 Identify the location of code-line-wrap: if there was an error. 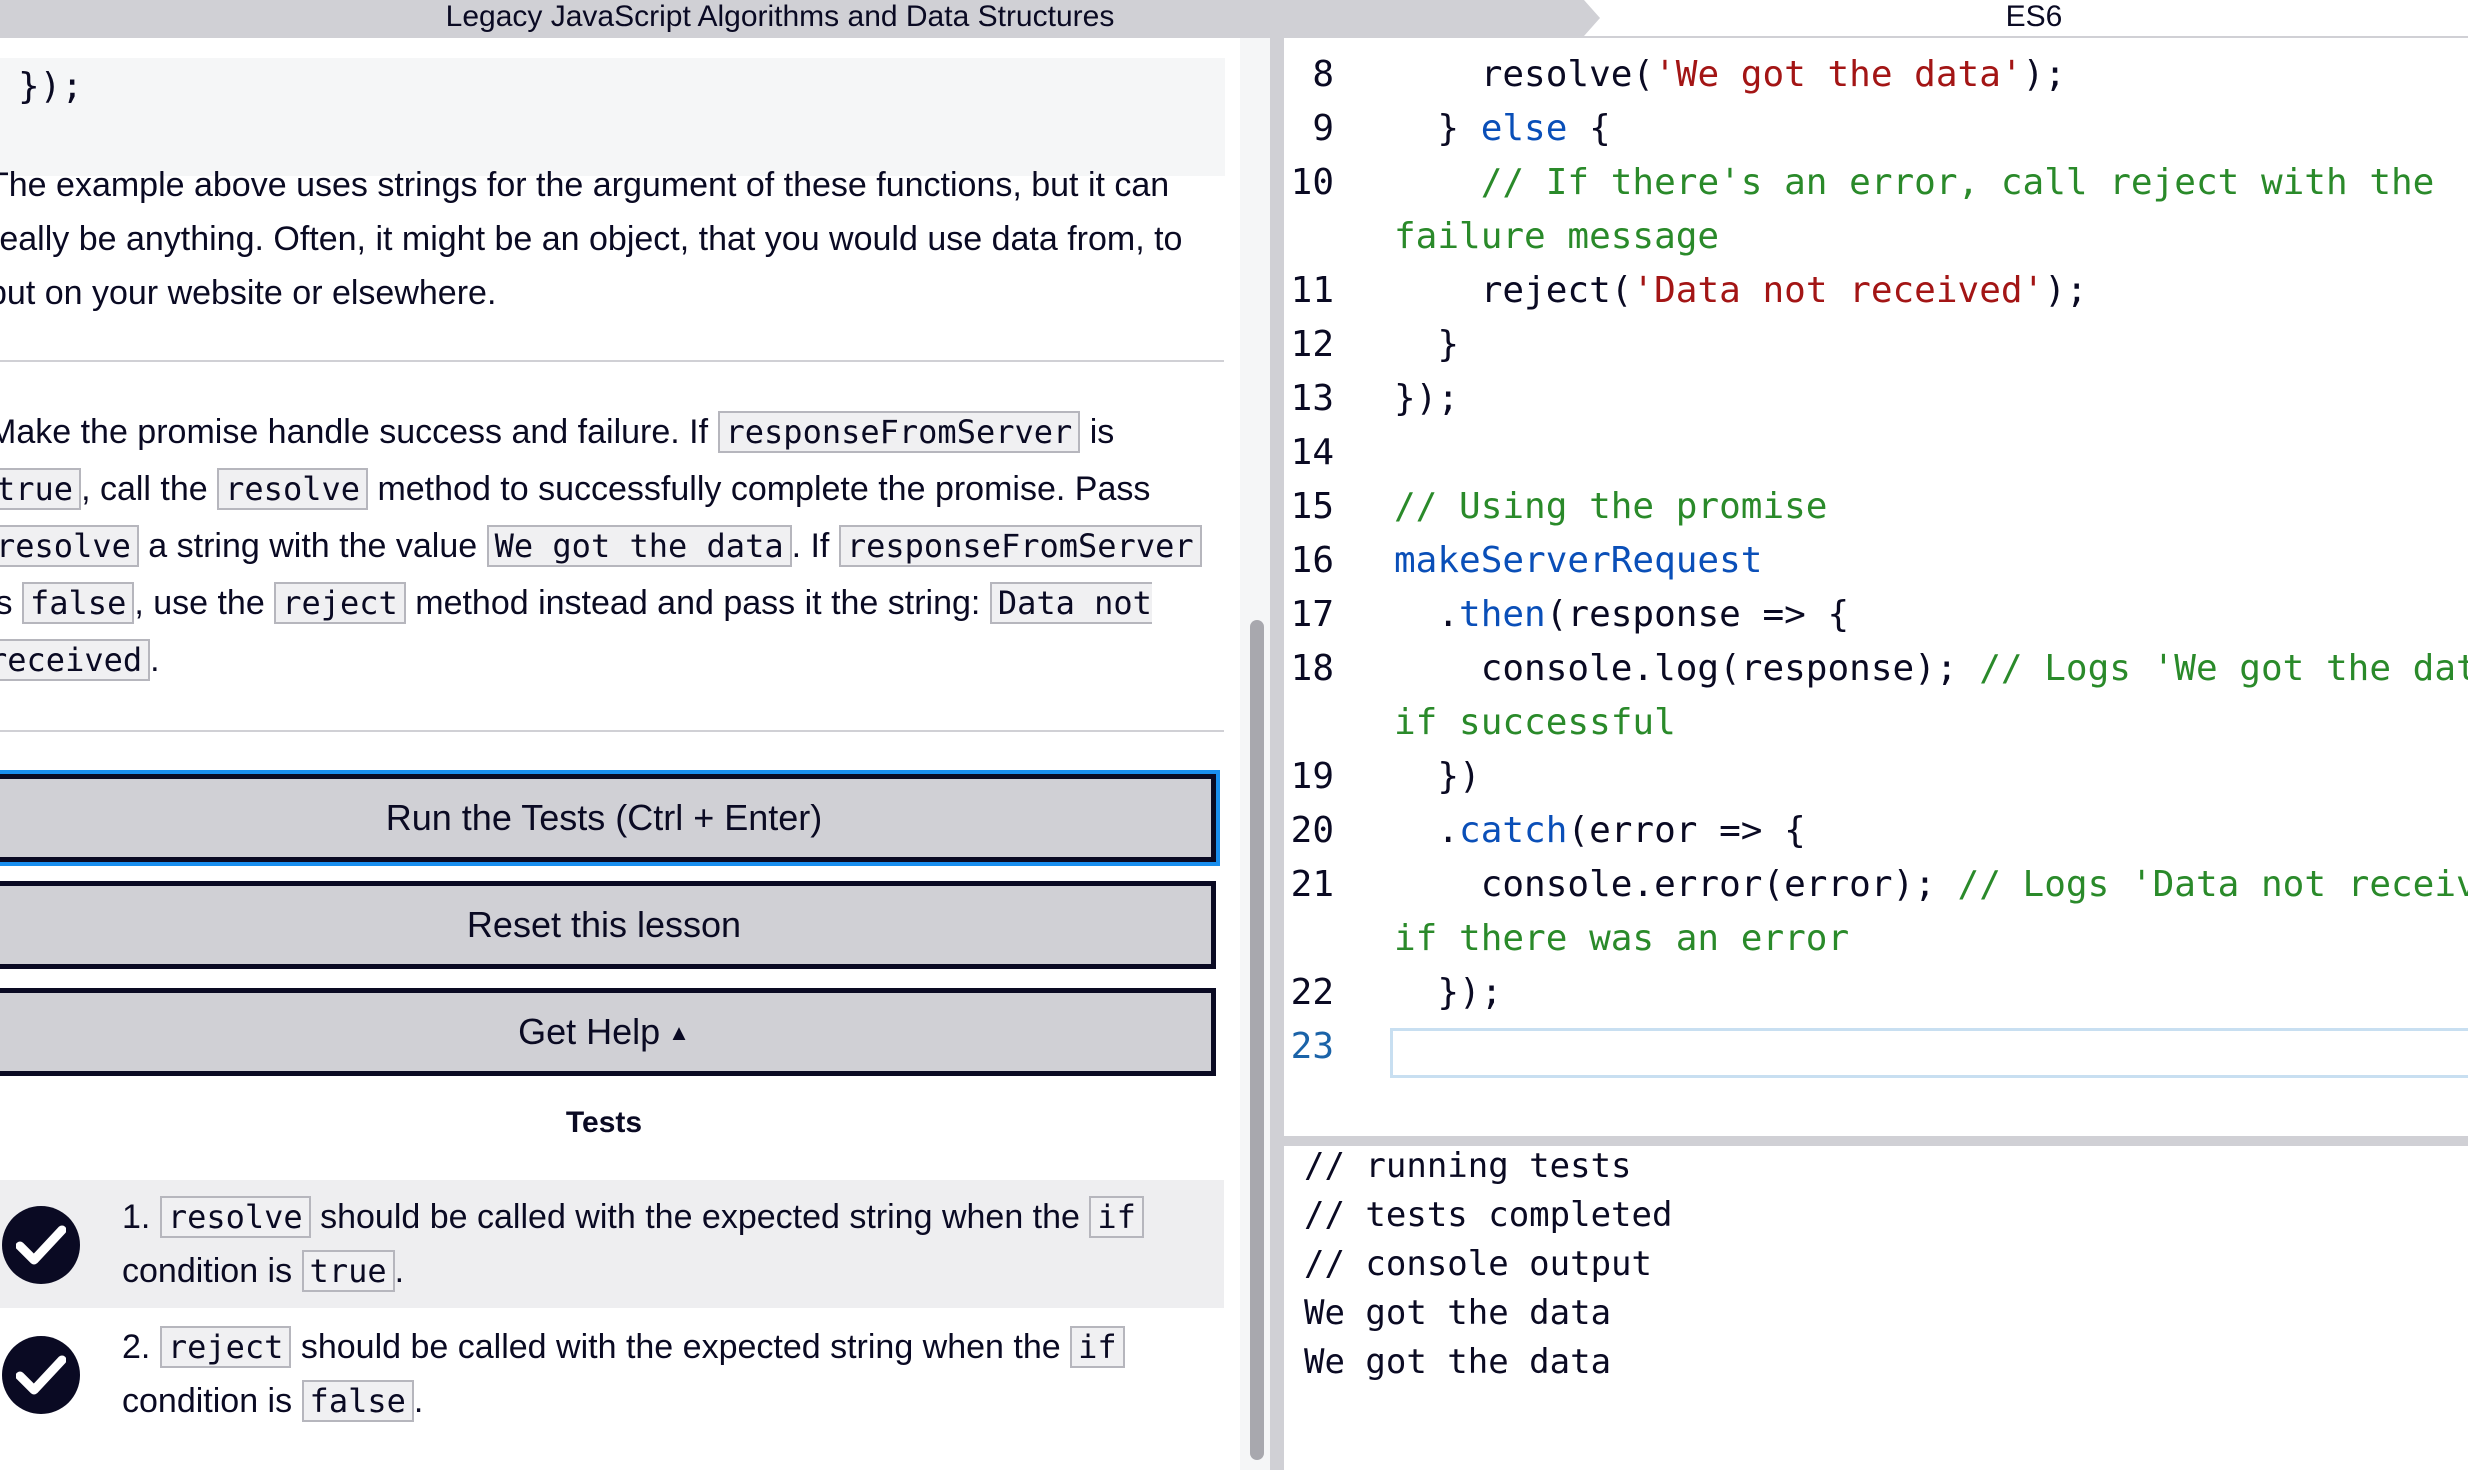
(1621, 938).